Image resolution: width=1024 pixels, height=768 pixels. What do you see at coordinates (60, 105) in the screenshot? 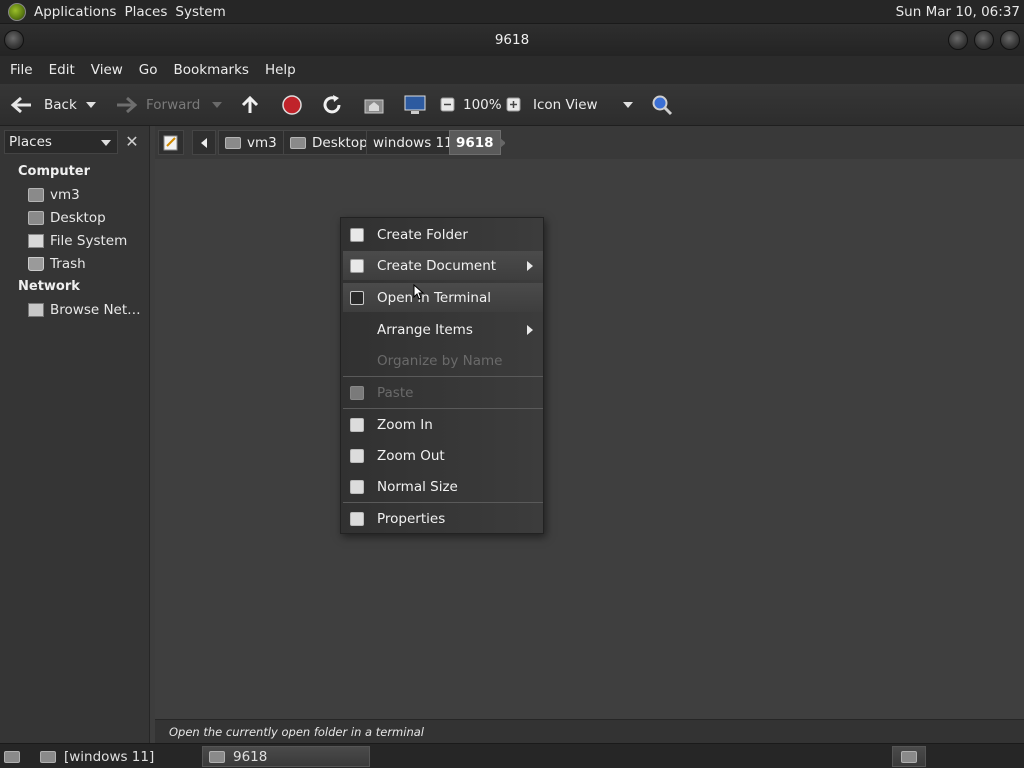
I see `back-label: Back` at bounding box center [60, 105].